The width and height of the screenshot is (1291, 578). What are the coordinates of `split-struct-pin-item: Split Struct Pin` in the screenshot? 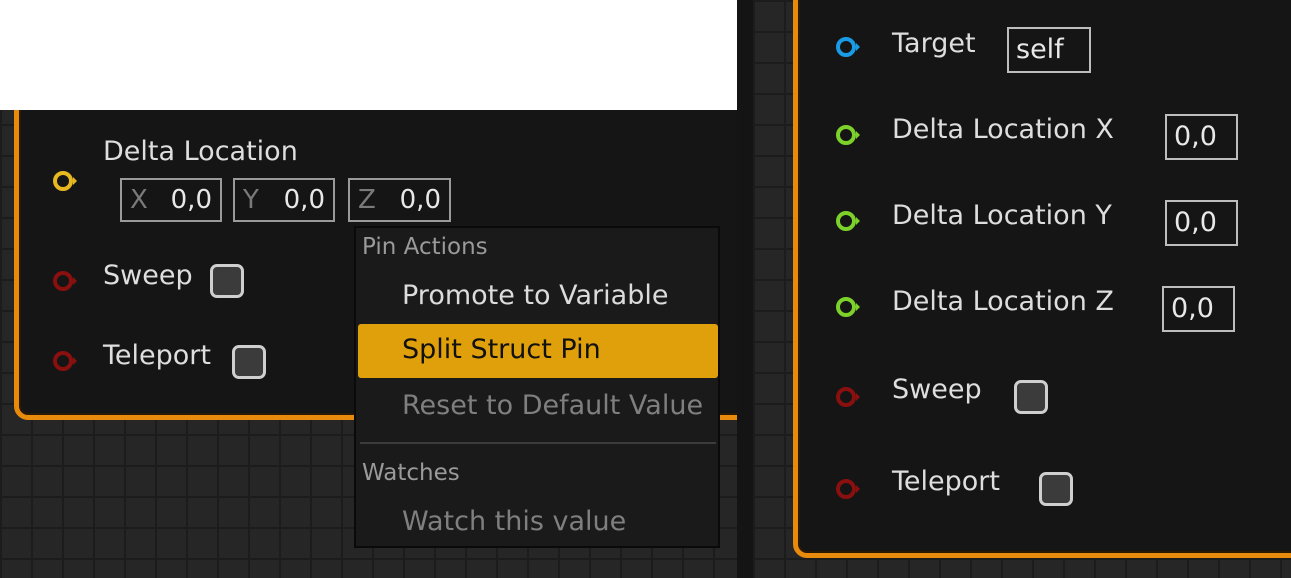 It's located at (538, 351).